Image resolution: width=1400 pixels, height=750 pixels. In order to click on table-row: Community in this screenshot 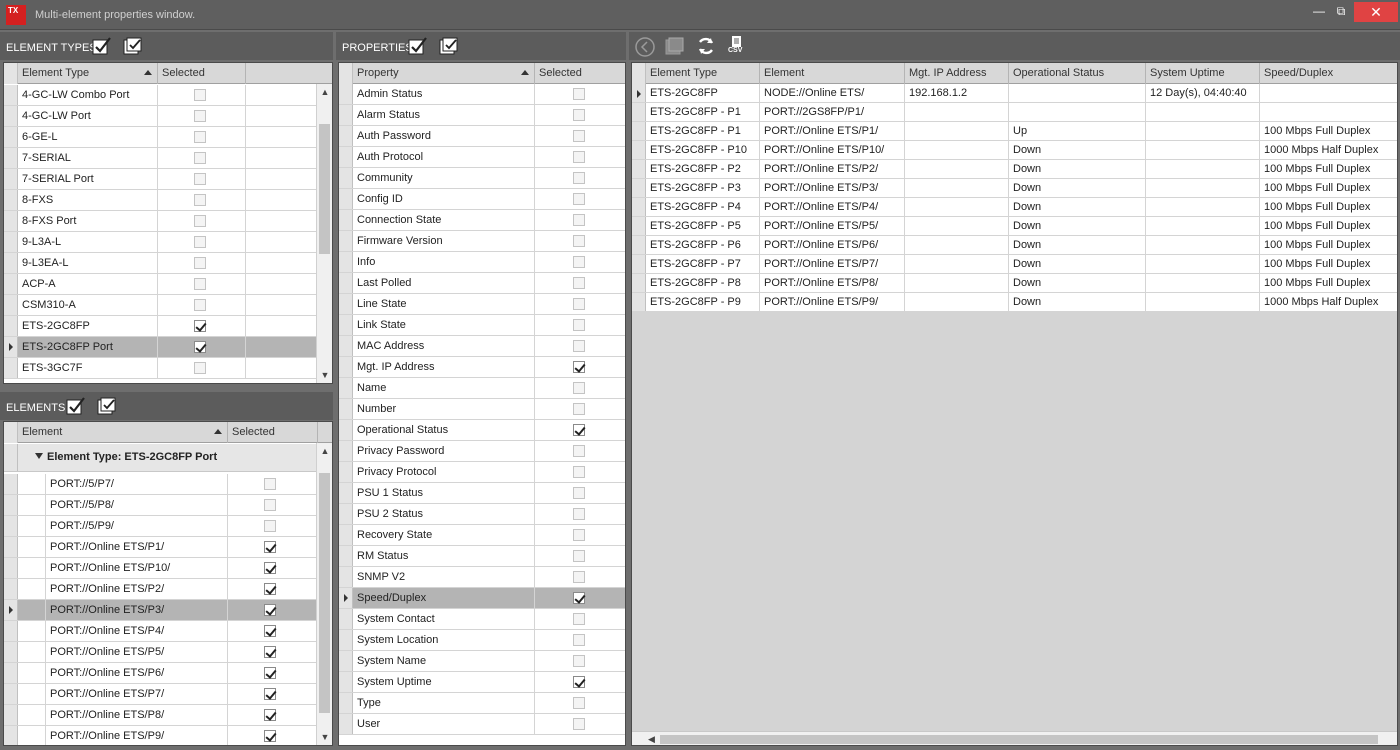, I will do `click(482, 178)`.